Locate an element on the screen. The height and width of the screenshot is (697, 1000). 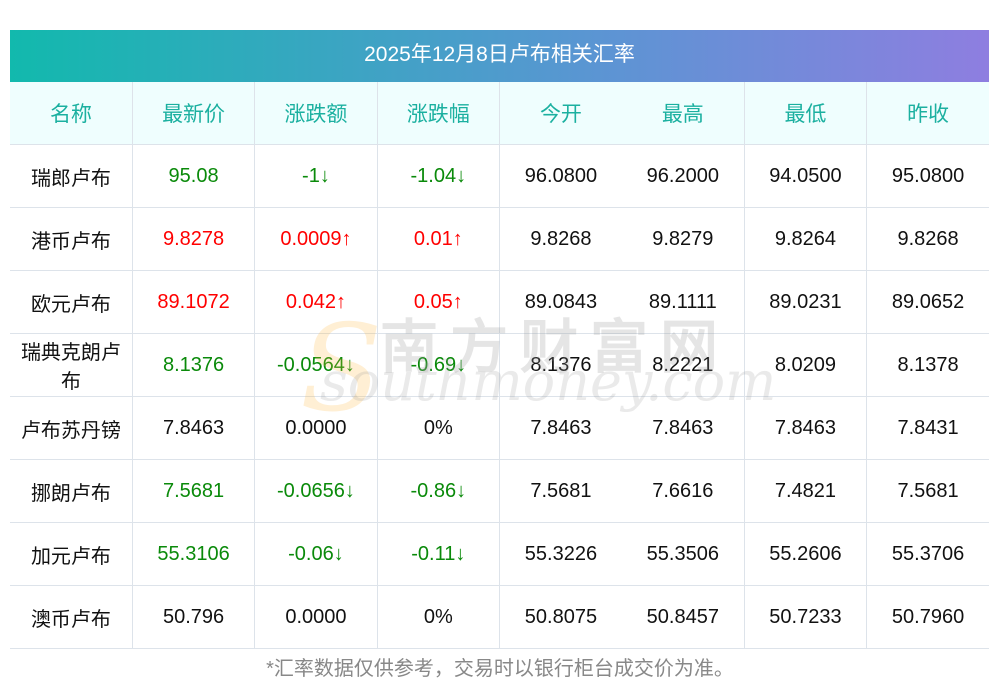
header-row: 名称 最新价 涨跌额 涨跌幅 今开 最高 最低 昨收 is located at coordinates (499, 113).